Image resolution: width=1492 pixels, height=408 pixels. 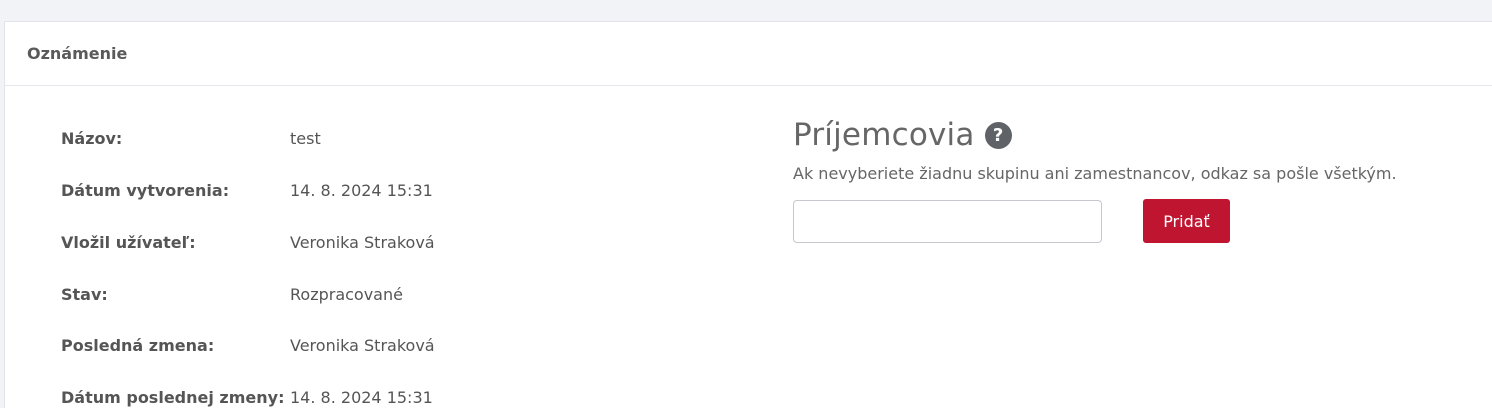 I want to click on detail-value: test, so click(x=305, y=138).